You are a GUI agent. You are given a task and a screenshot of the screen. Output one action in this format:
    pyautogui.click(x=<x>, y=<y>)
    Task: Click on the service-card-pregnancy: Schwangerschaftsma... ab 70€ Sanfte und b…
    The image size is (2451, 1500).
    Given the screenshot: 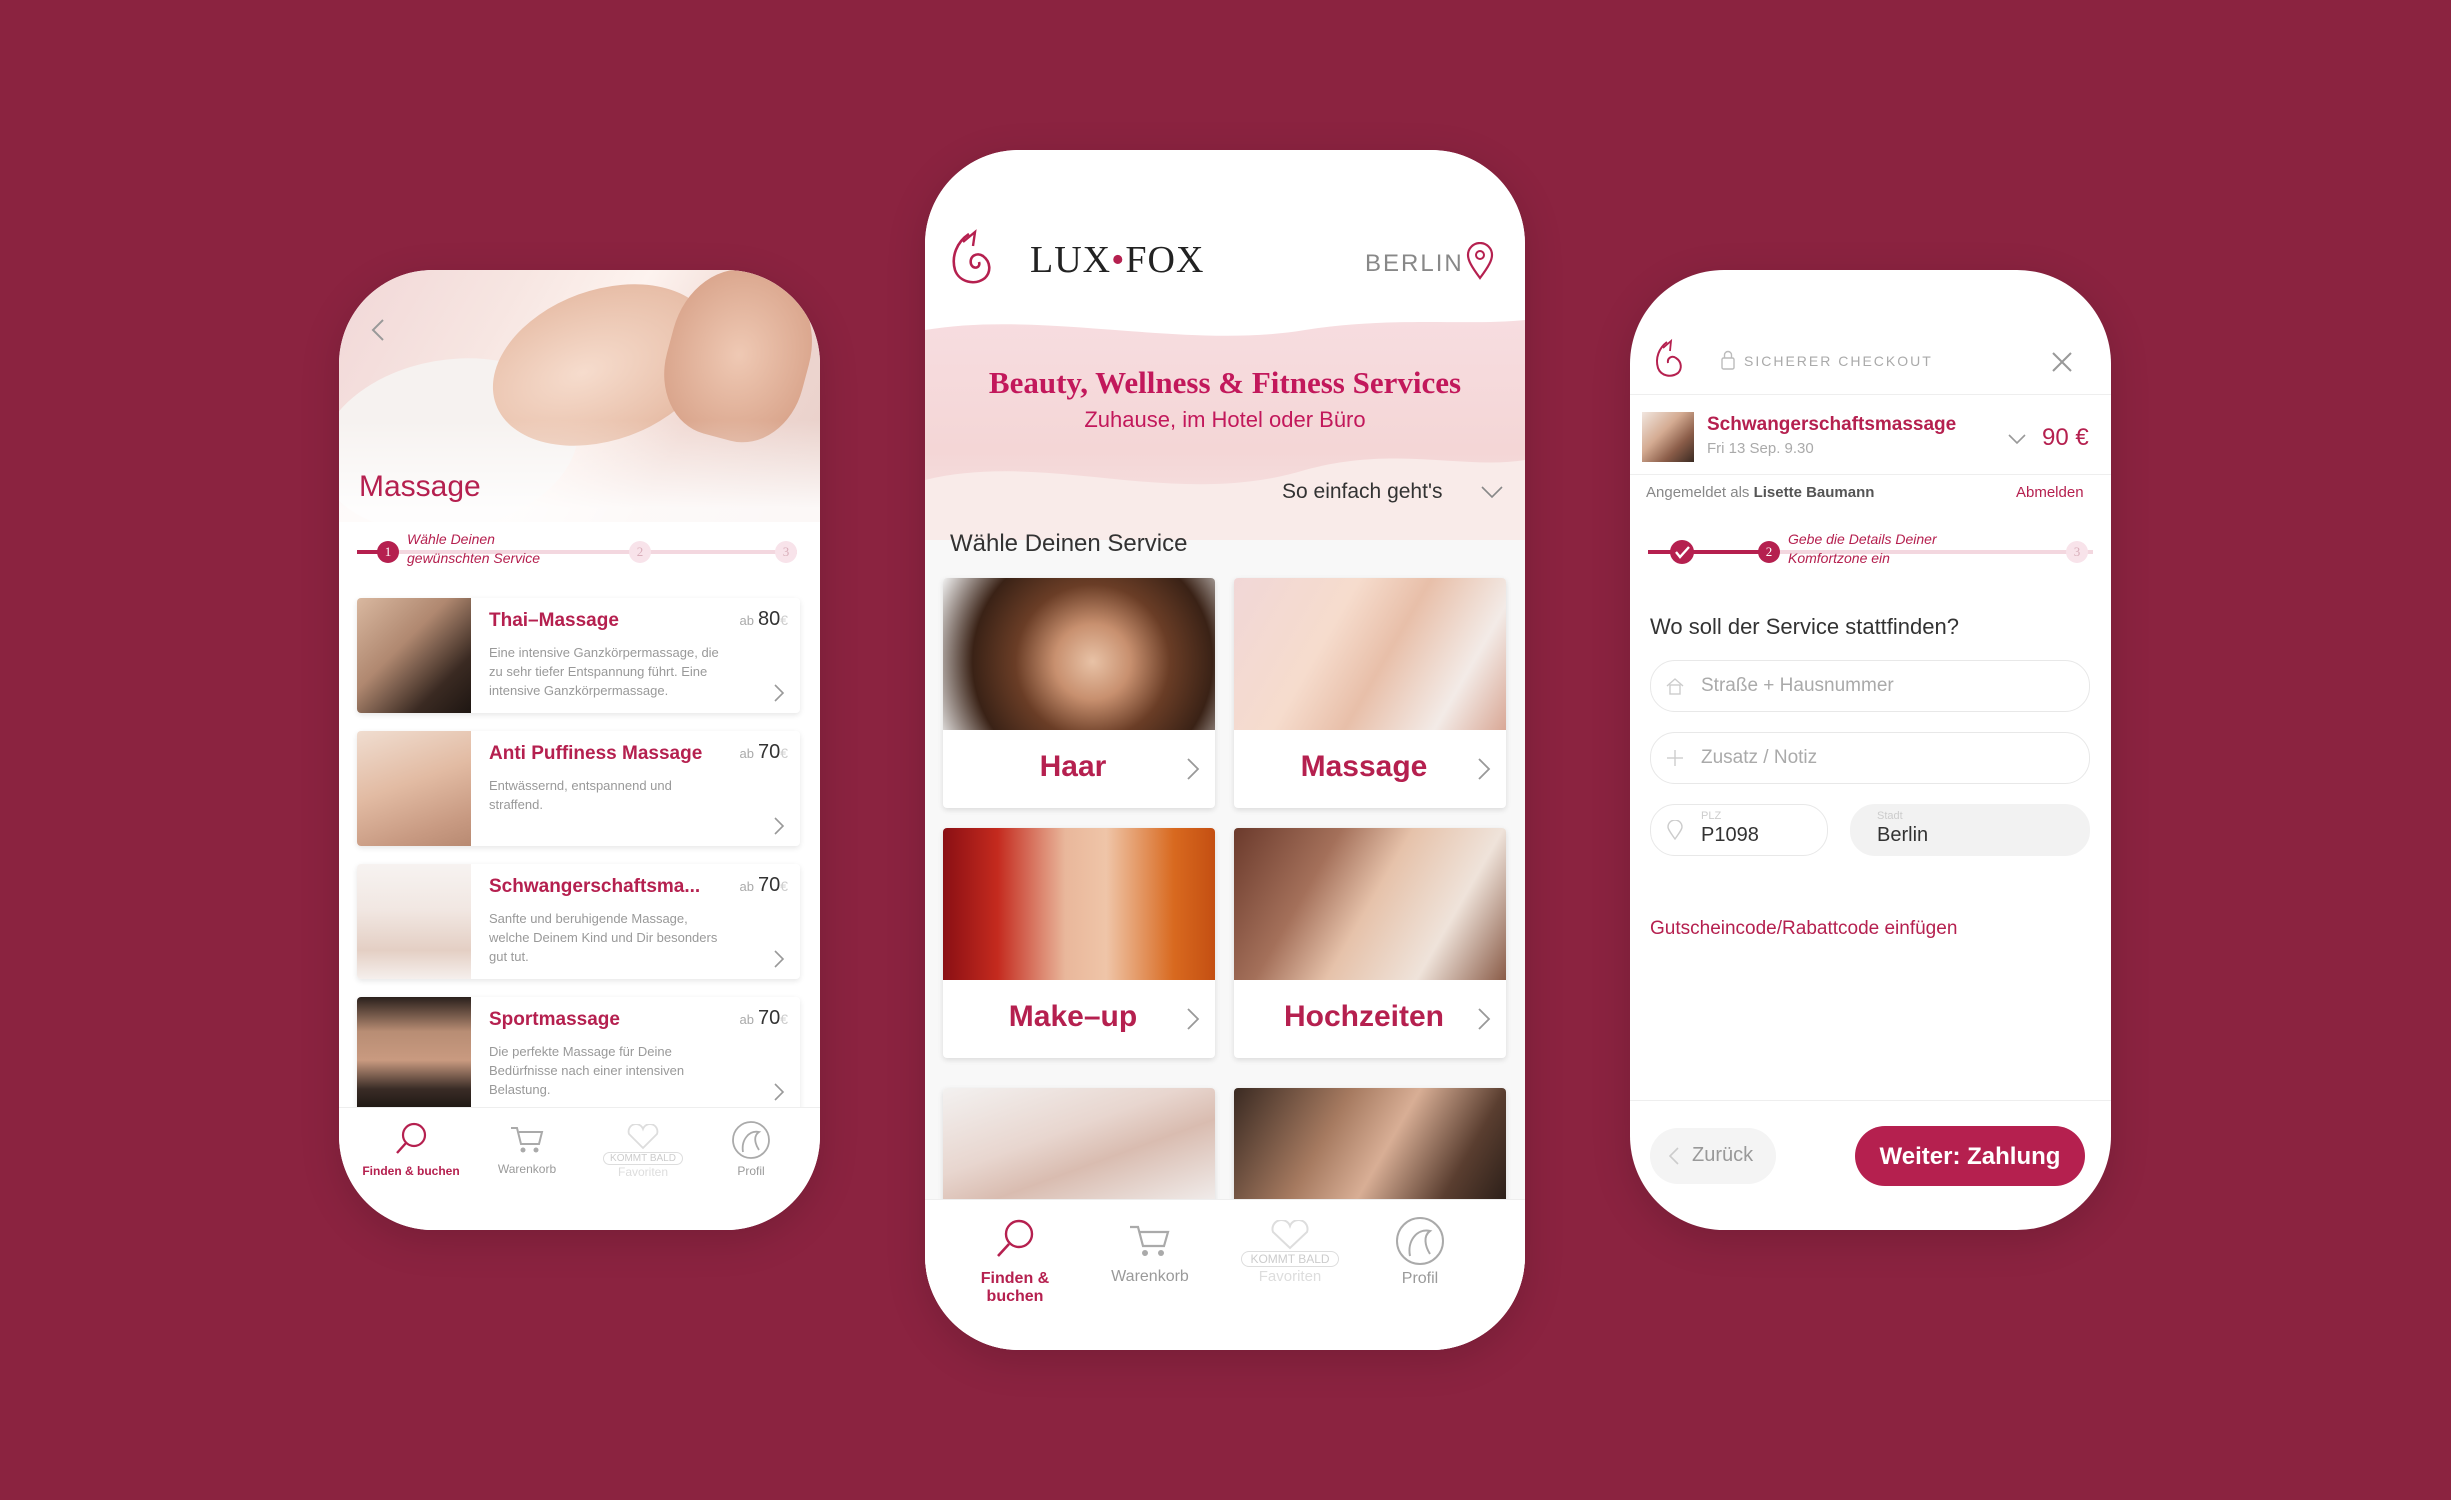 What is the action you would take?
    pyautogui.click(x=578, y=921)
    